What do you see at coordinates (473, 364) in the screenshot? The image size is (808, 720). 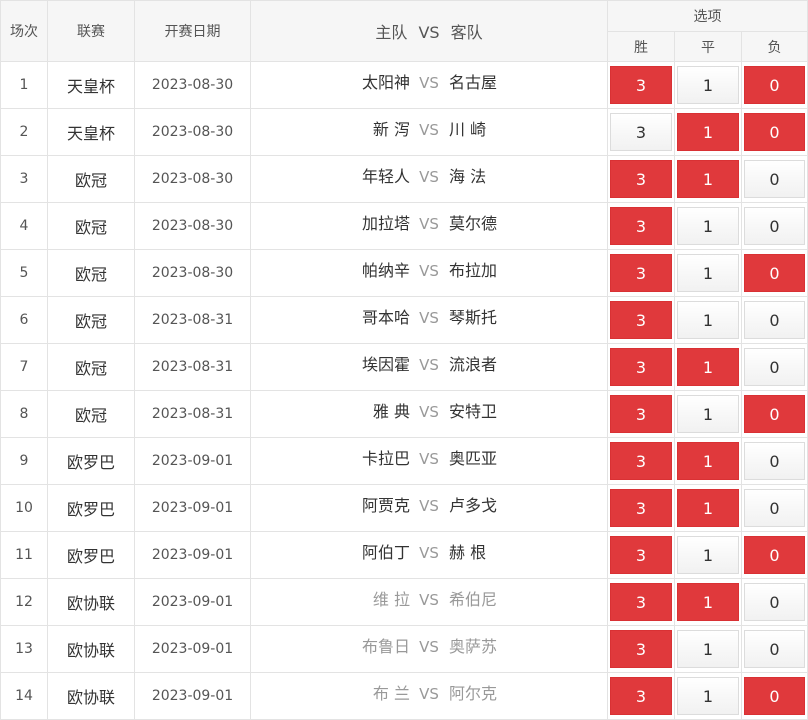 I see `away-team: 流浪者` at bounding box center [473, 364].